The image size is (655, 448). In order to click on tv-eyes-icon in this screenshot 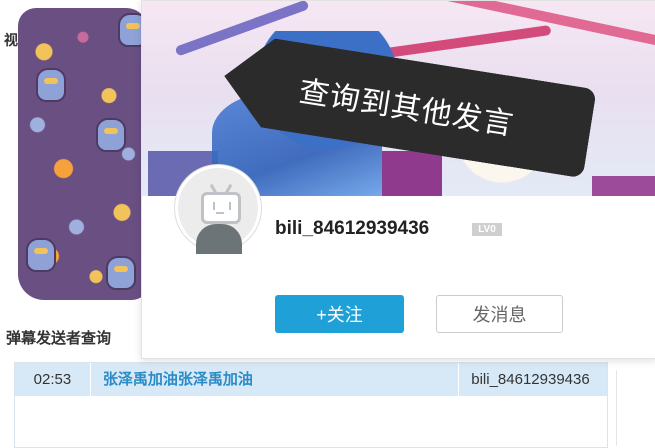, I will do `click(222, 206)`.